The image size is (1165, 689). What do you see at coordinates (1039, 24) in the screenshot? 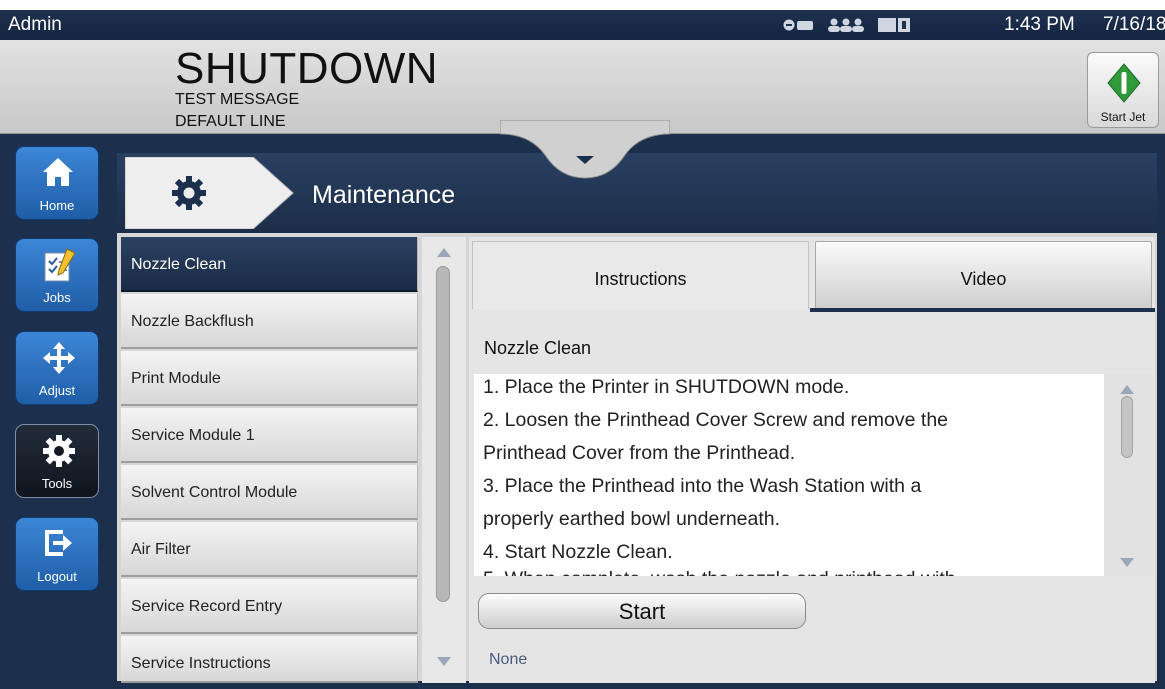
I see `clock-time: 1:43 PM` at bounding box center [1039, 24].